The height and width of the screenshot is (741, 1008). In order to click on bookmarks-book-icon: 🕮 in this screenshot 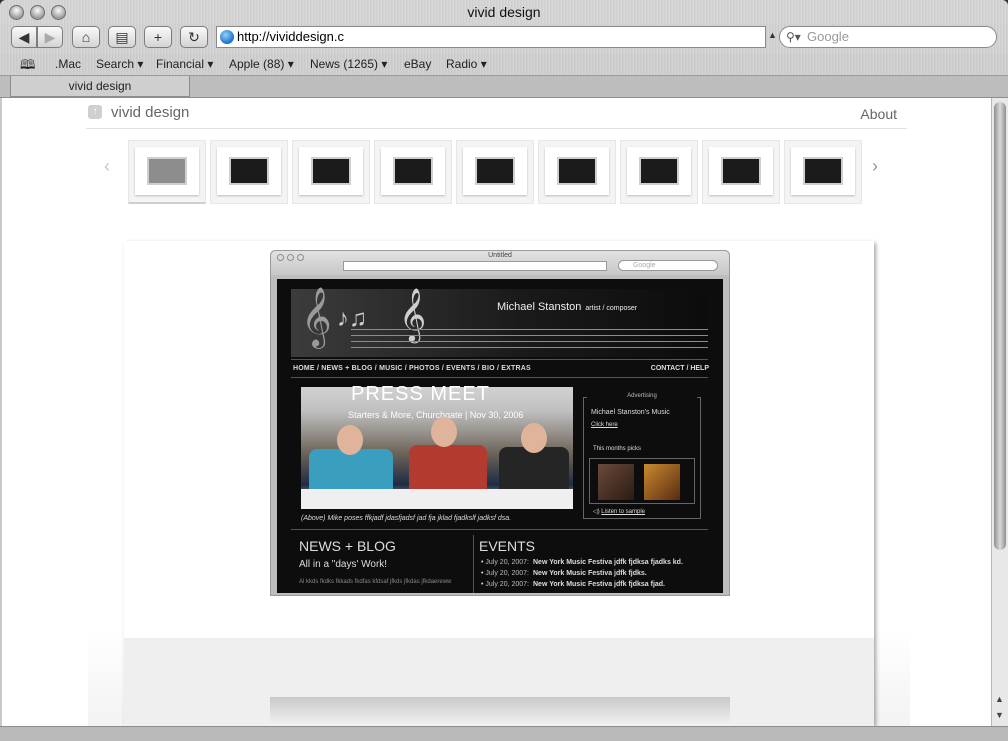, I will do `click(27, 67)`.